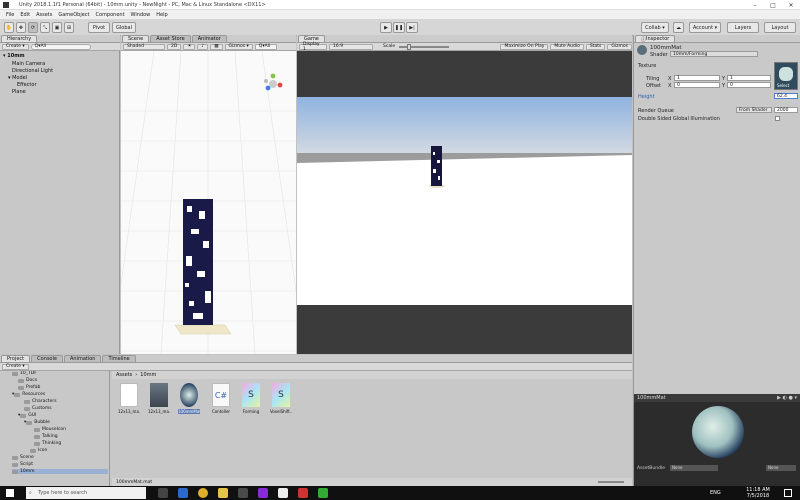 The height and width of the screenshot is (500, 800). I want to click on folder-item: Customs, so click(38, 408).